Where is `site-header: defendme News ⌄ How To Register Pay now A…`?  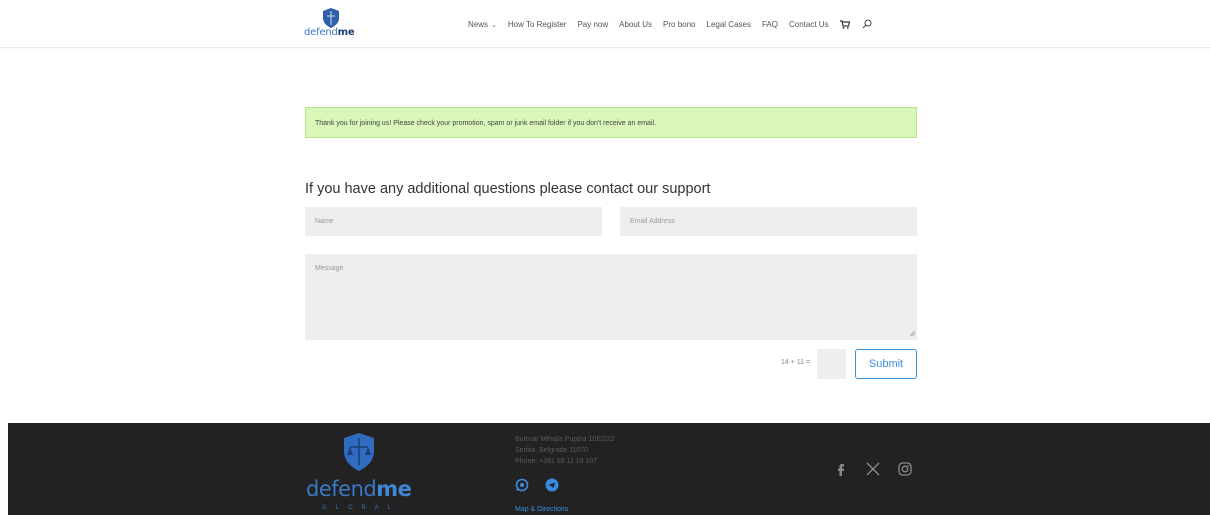
site-header: defendme News ⌄ How To Register Pay now A… is located at coordinates (605, 24).